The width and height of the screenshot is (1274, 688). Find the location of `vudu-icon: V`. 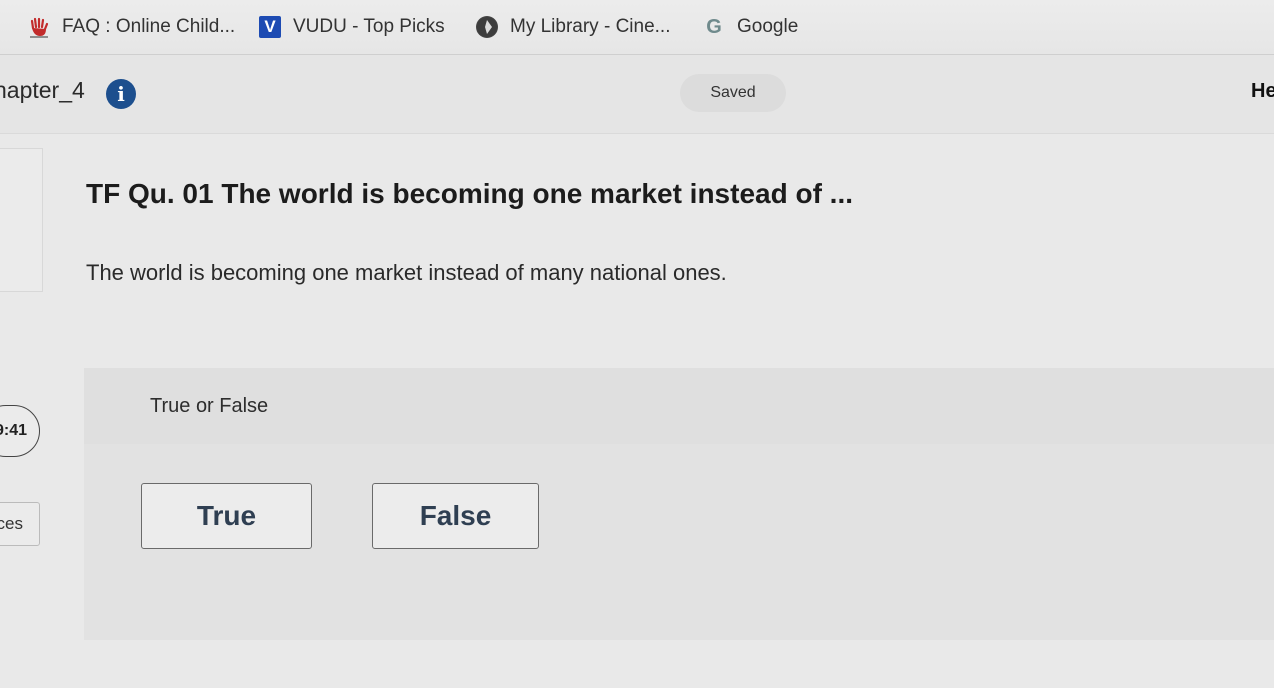

vudu-icon: V is located at coordinates (270, 27).